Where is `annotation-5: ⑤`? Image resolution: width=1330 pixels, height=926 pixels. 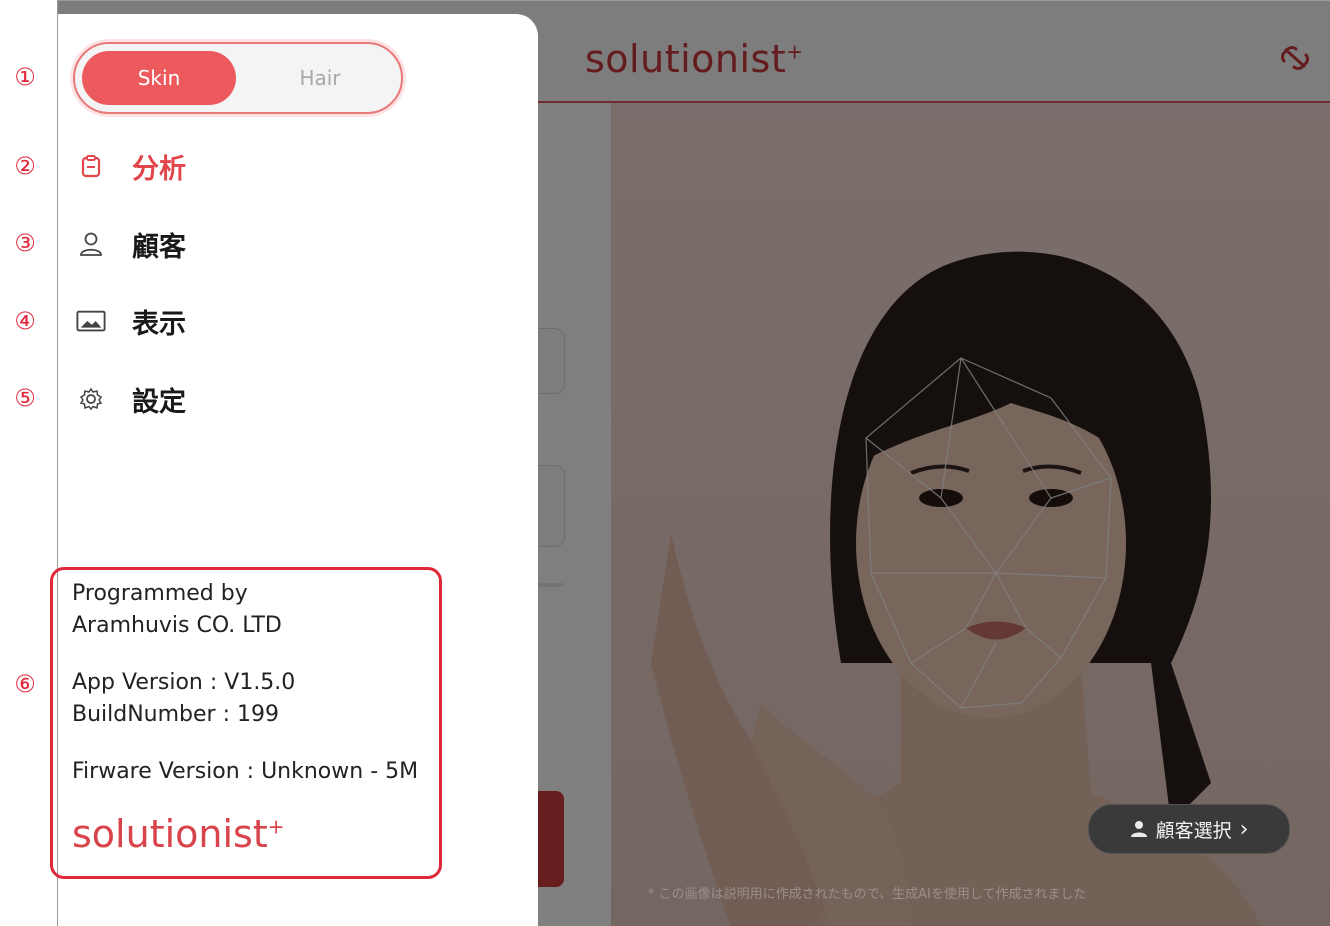 annotation-5: ⑤ is located at coordinates (25, 398).